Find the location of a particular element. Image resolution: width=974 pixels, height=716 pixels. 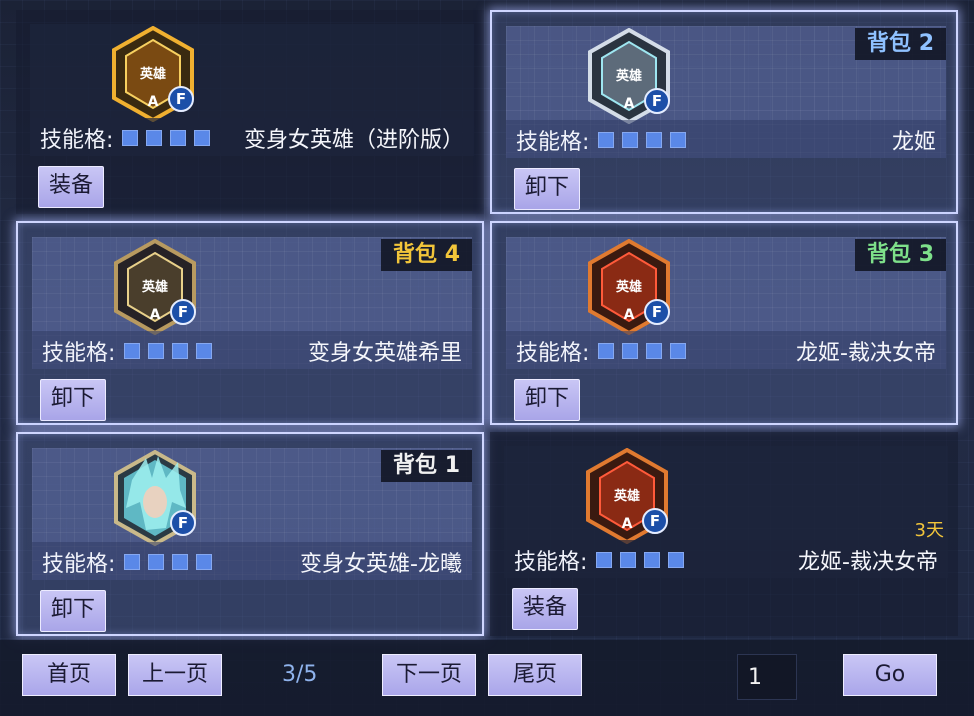

last-page-button: 尾页 is located at coordinates (535, 675).